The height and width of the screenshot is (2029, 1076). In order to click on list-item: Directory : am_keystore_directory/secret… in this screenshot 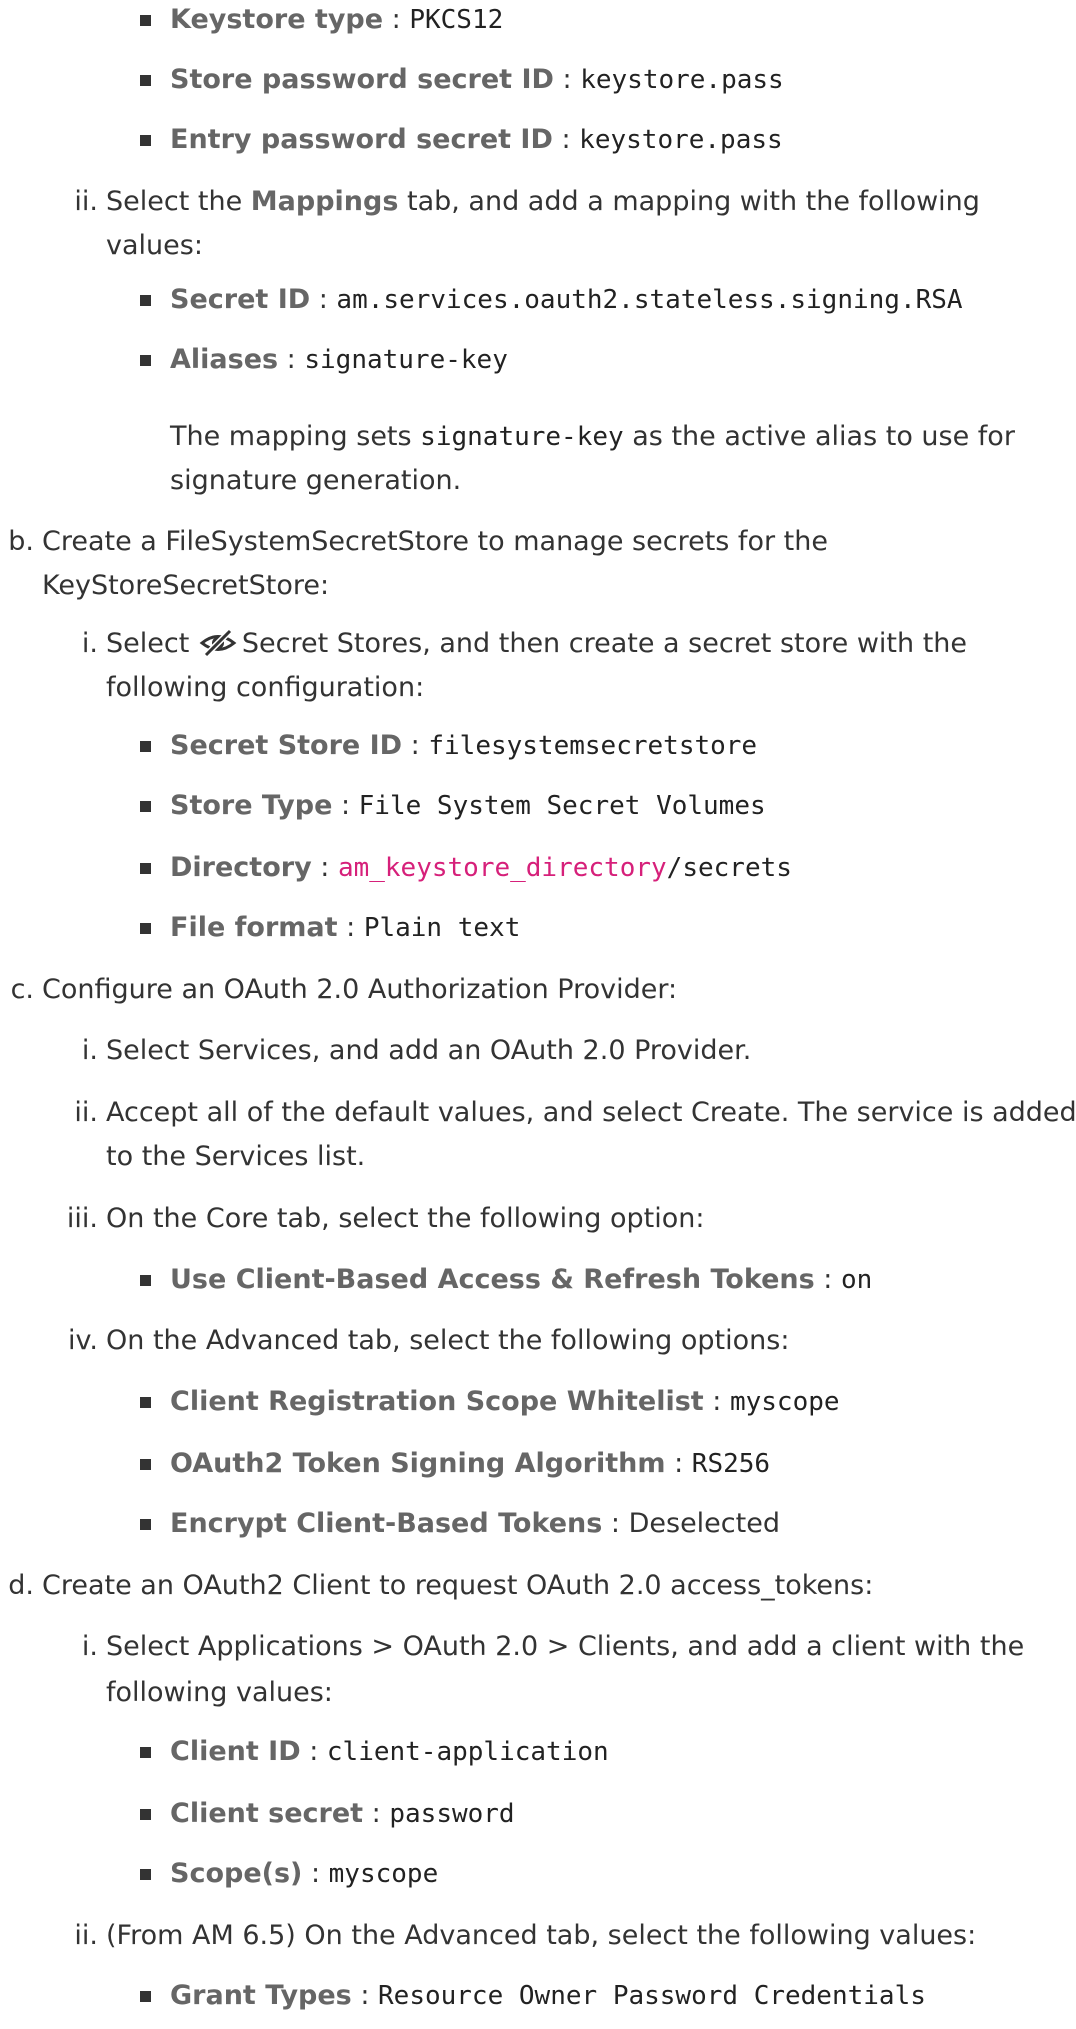, I will do `click(481, 867)`.